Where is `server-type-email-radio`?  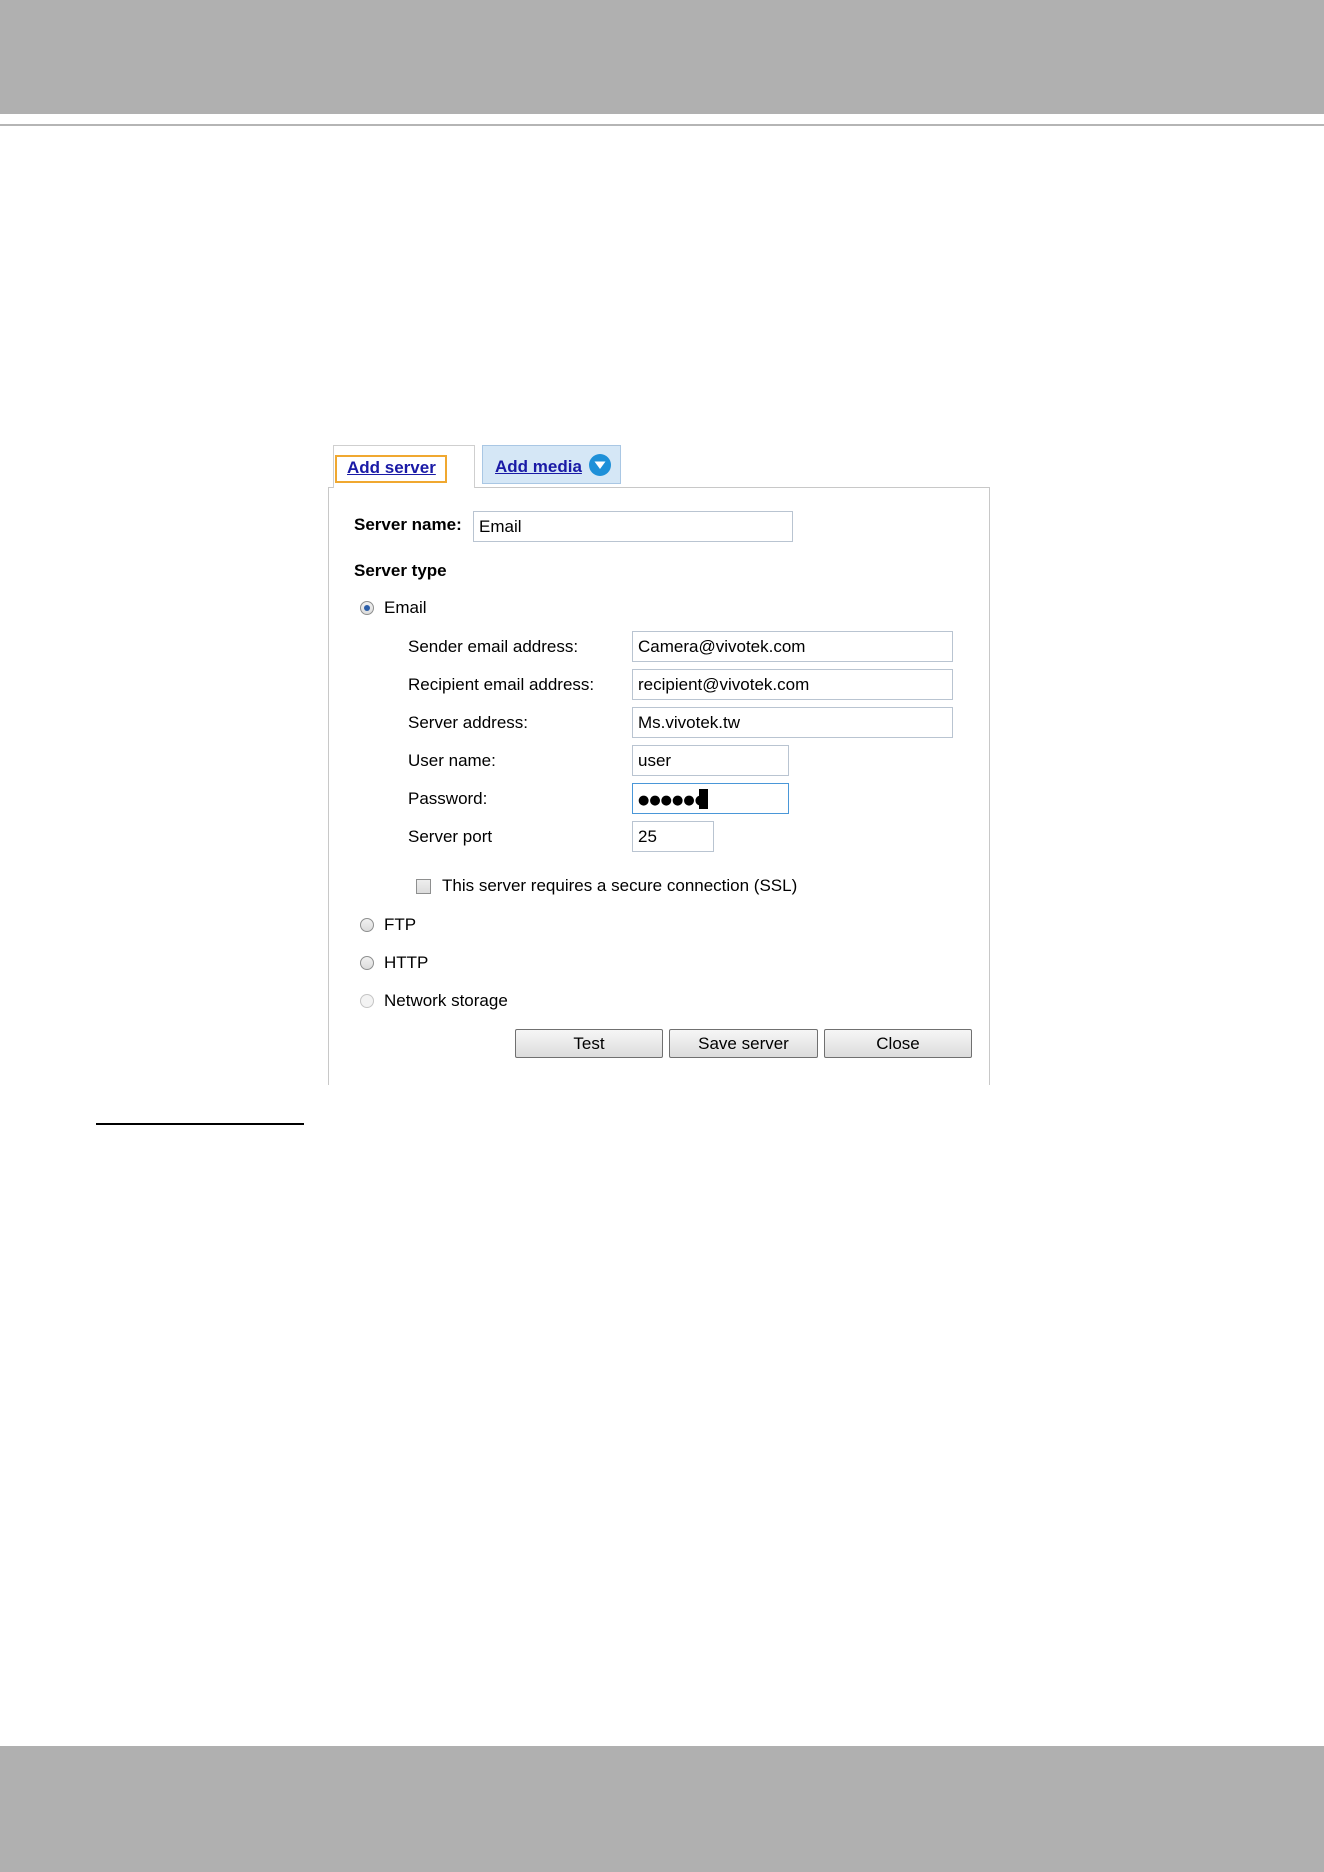
server-type-email-radio is located at coordinates (367, 608).